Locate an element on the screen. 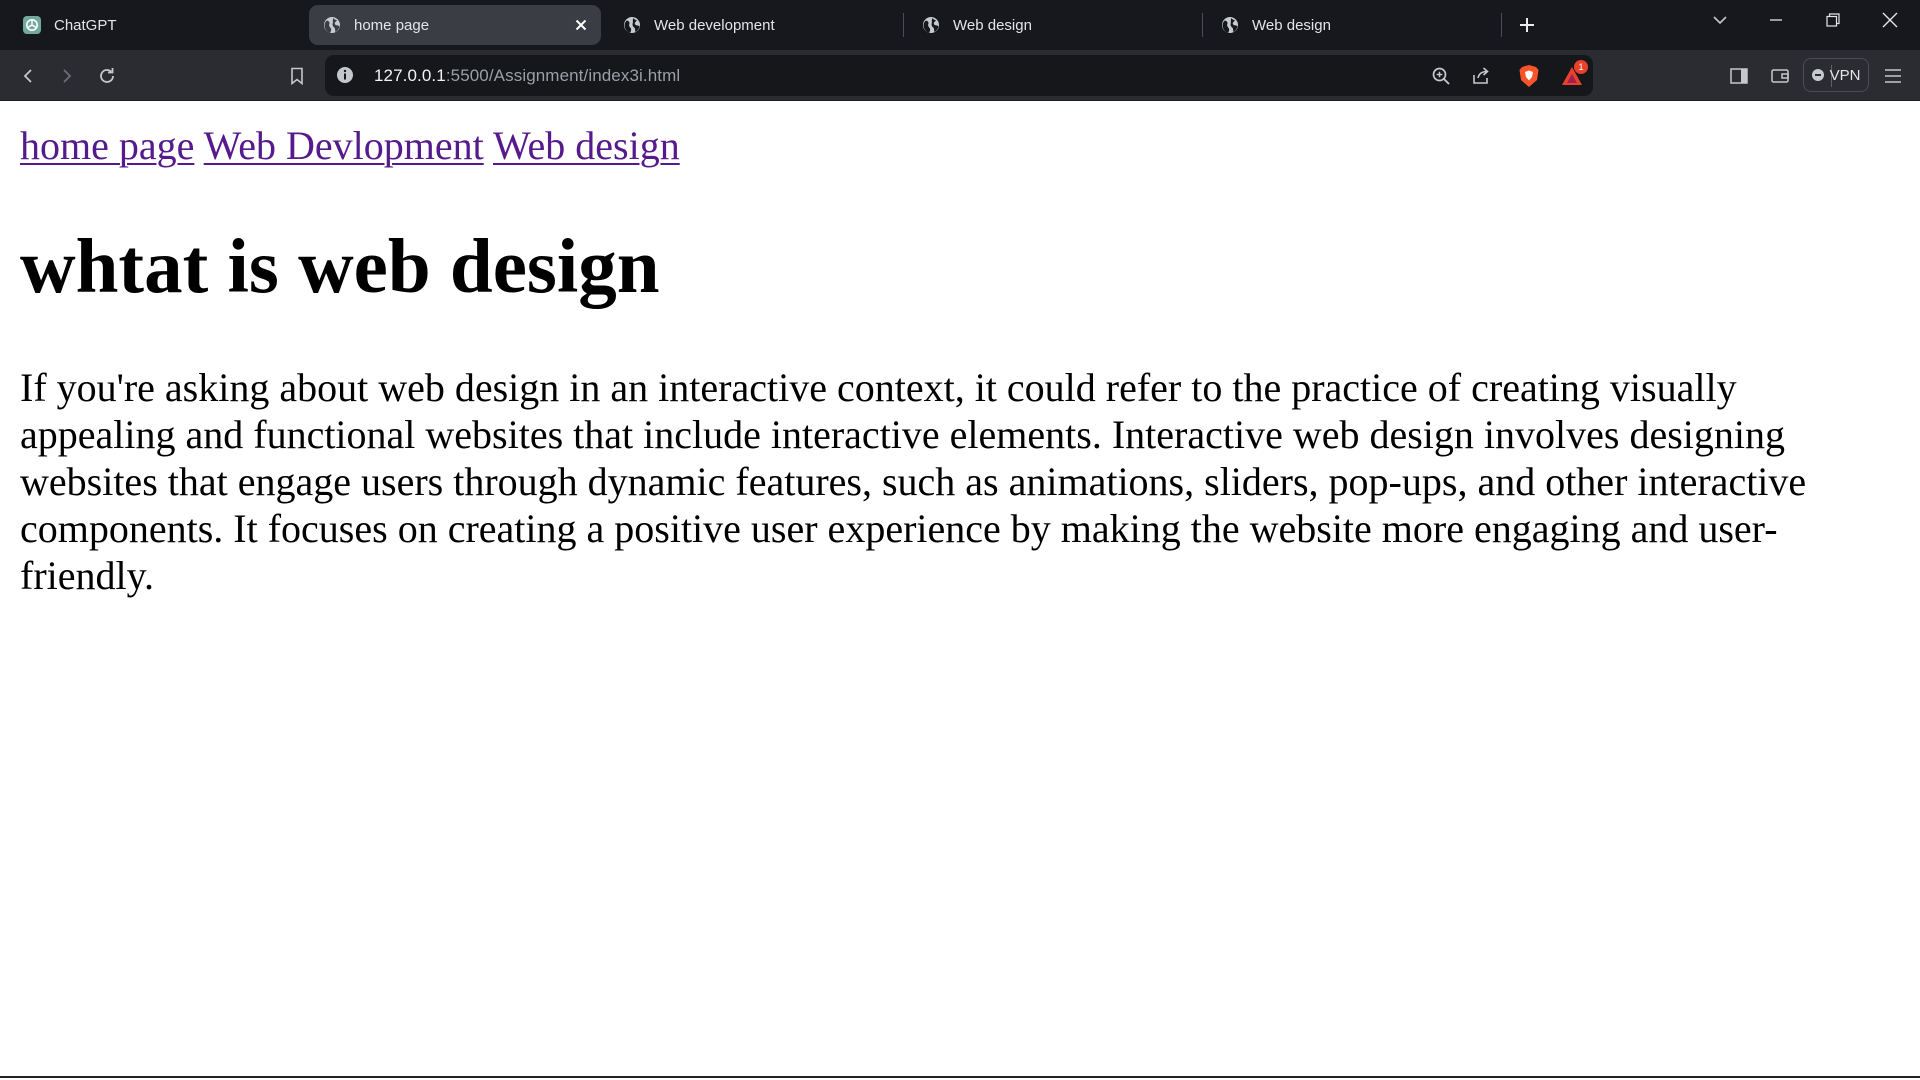  url-host: 127.0.0.1 is located at coordinates (410, 75).